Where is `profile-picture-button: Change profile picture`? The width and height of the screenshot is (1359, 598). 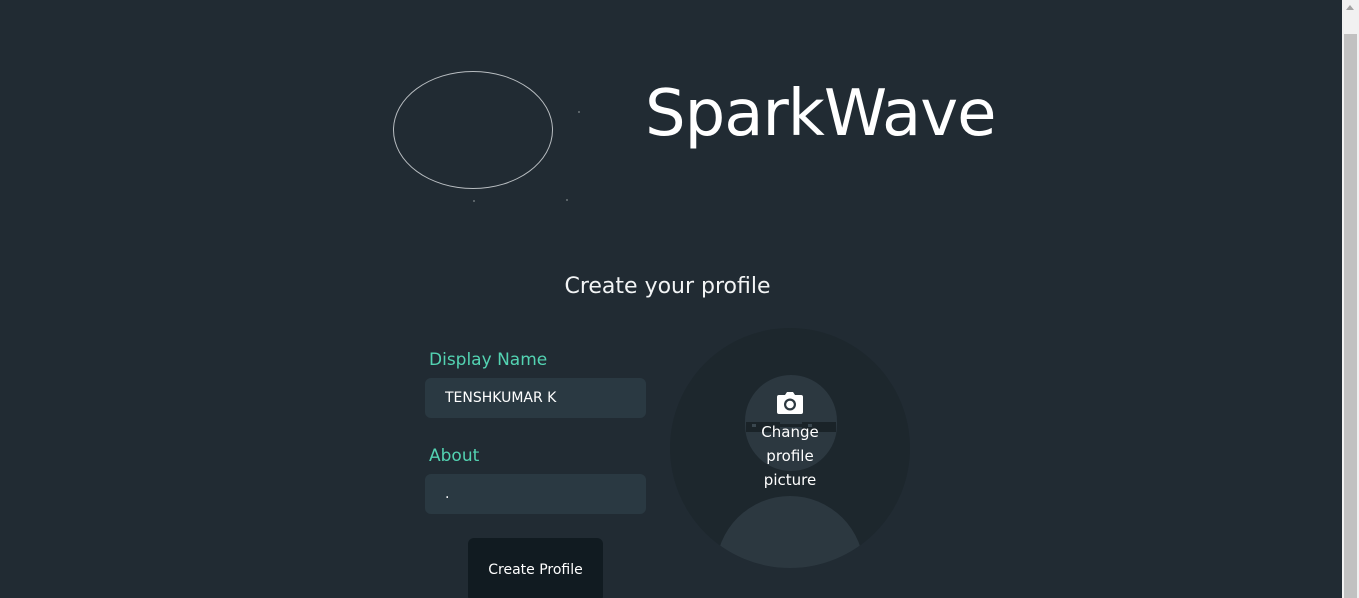 profile-picture-button: Change profile picture is located at coordinates (790, 448).